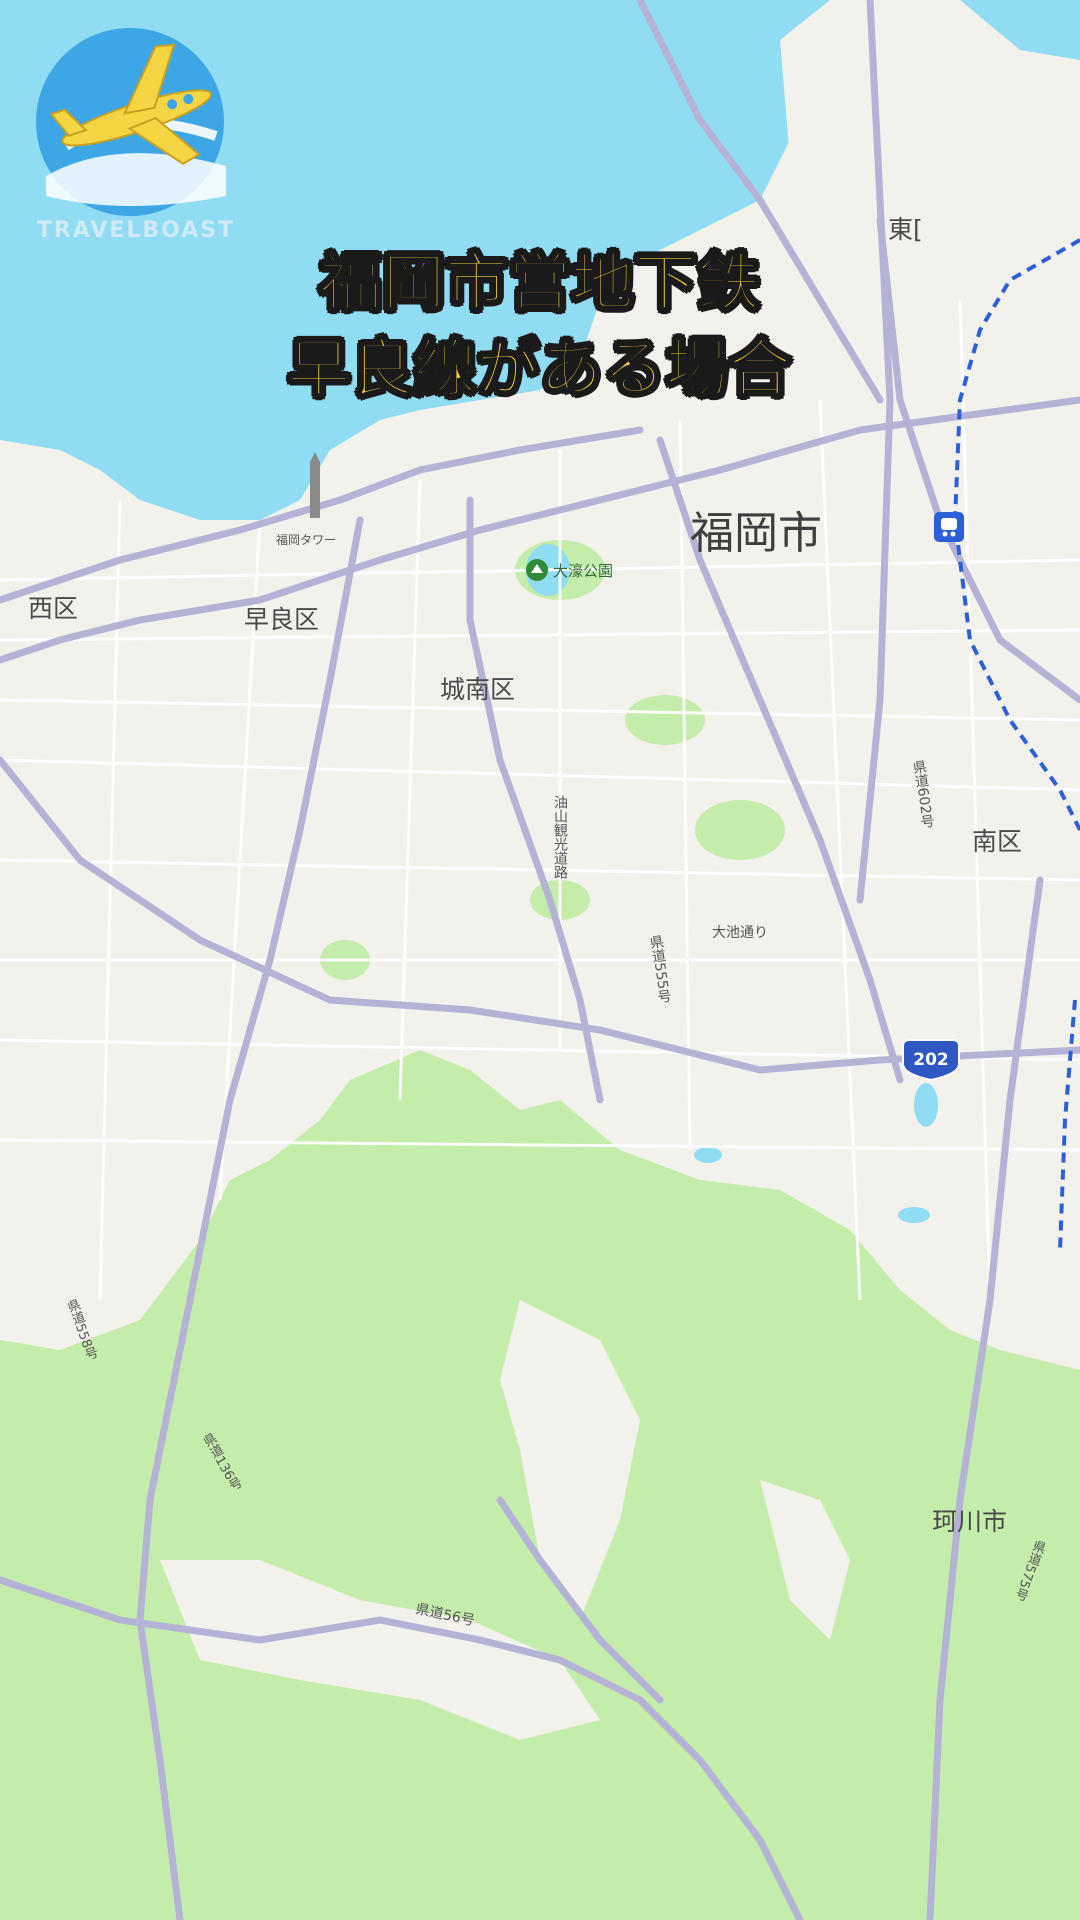  I want to click on station-icon, so click(949, 527).